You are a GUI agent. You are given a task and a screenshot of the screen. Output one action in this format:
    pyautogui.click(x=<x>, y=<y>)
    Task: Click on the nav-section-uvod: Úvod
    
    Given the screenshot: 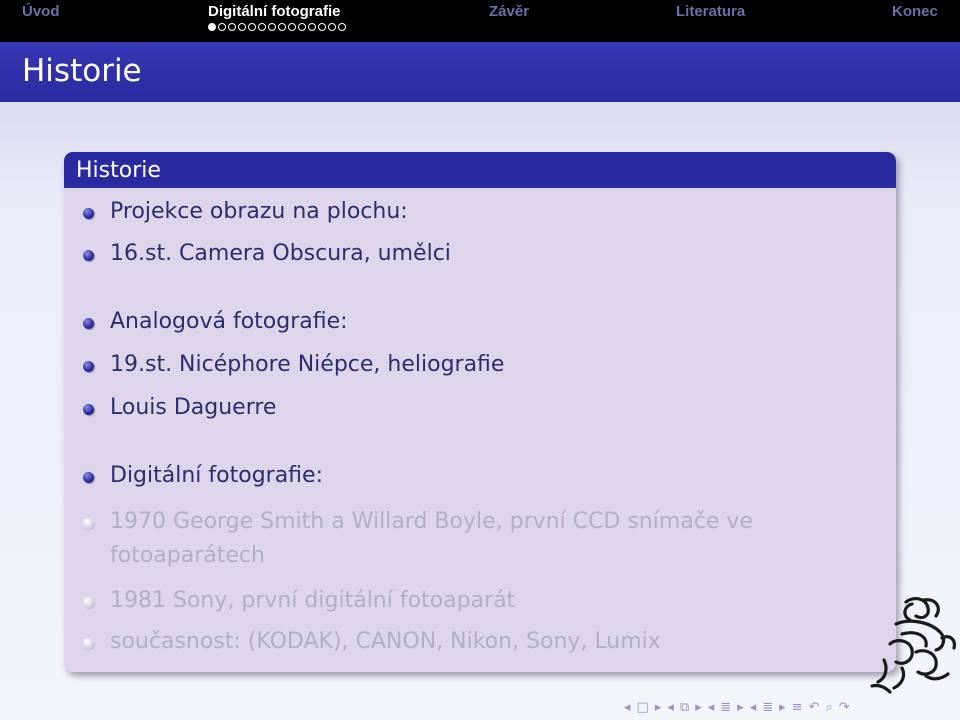 What is the action you would take?
    pyautogui.click(x=41, y=11)
    